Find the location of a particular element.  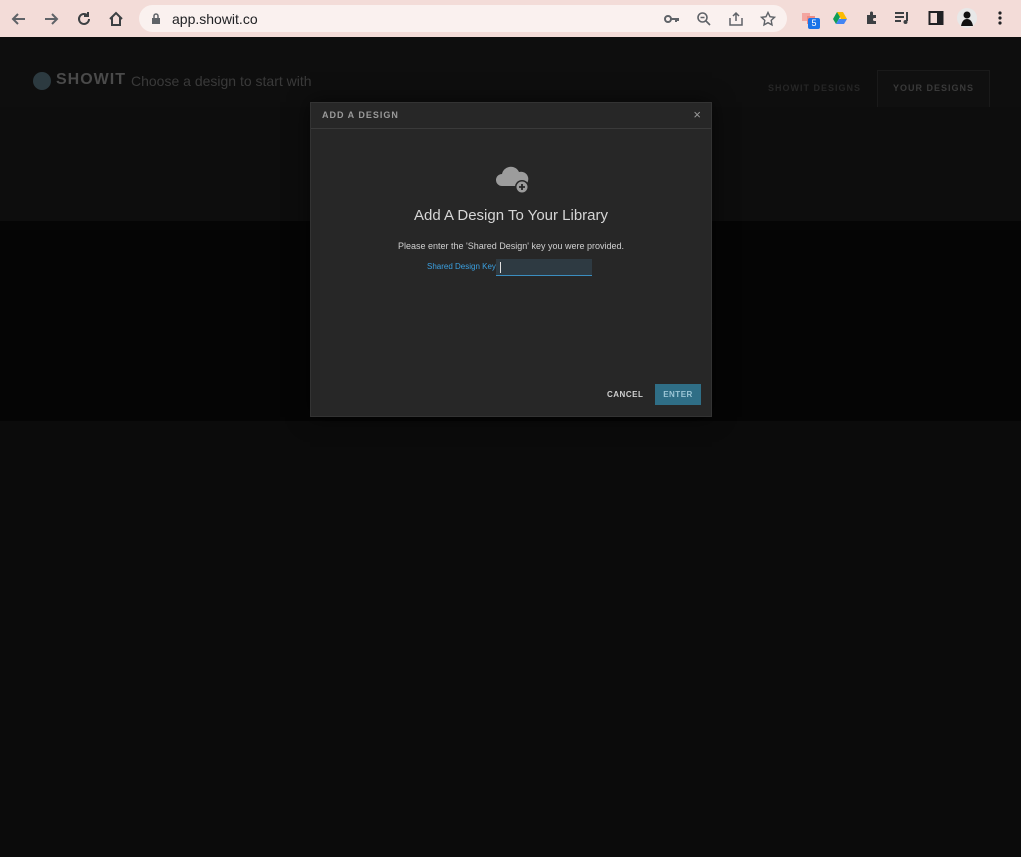

star-icon is located at coordinates (768, 19).